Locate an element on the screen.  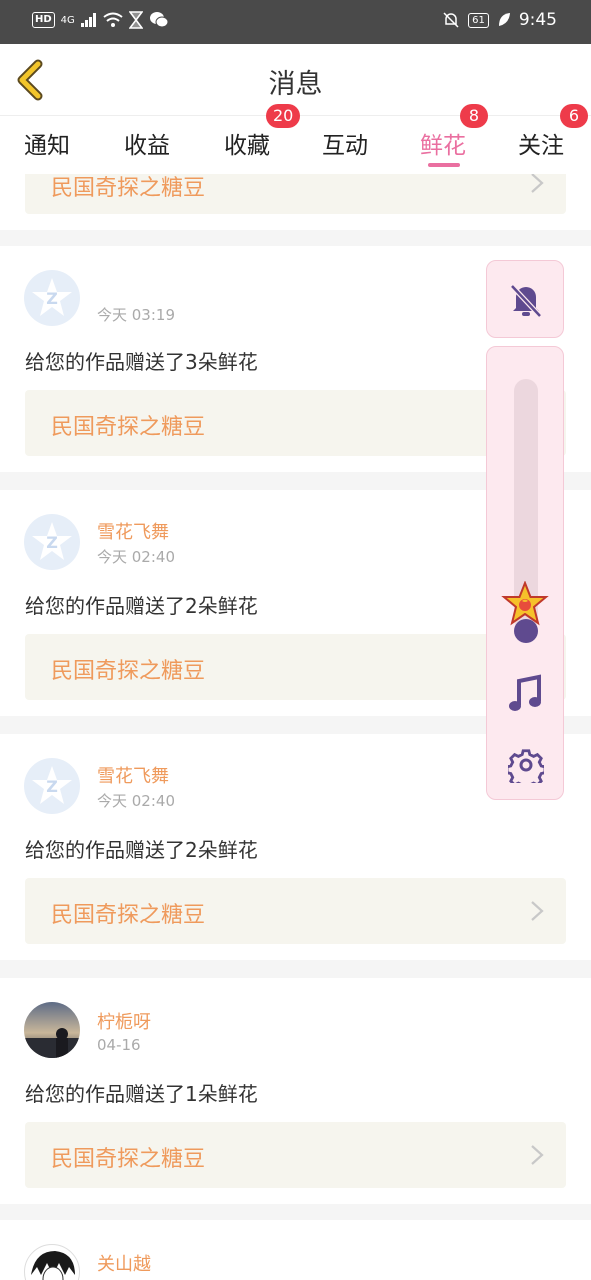
signal-icon is located at coordinates (88, 20).